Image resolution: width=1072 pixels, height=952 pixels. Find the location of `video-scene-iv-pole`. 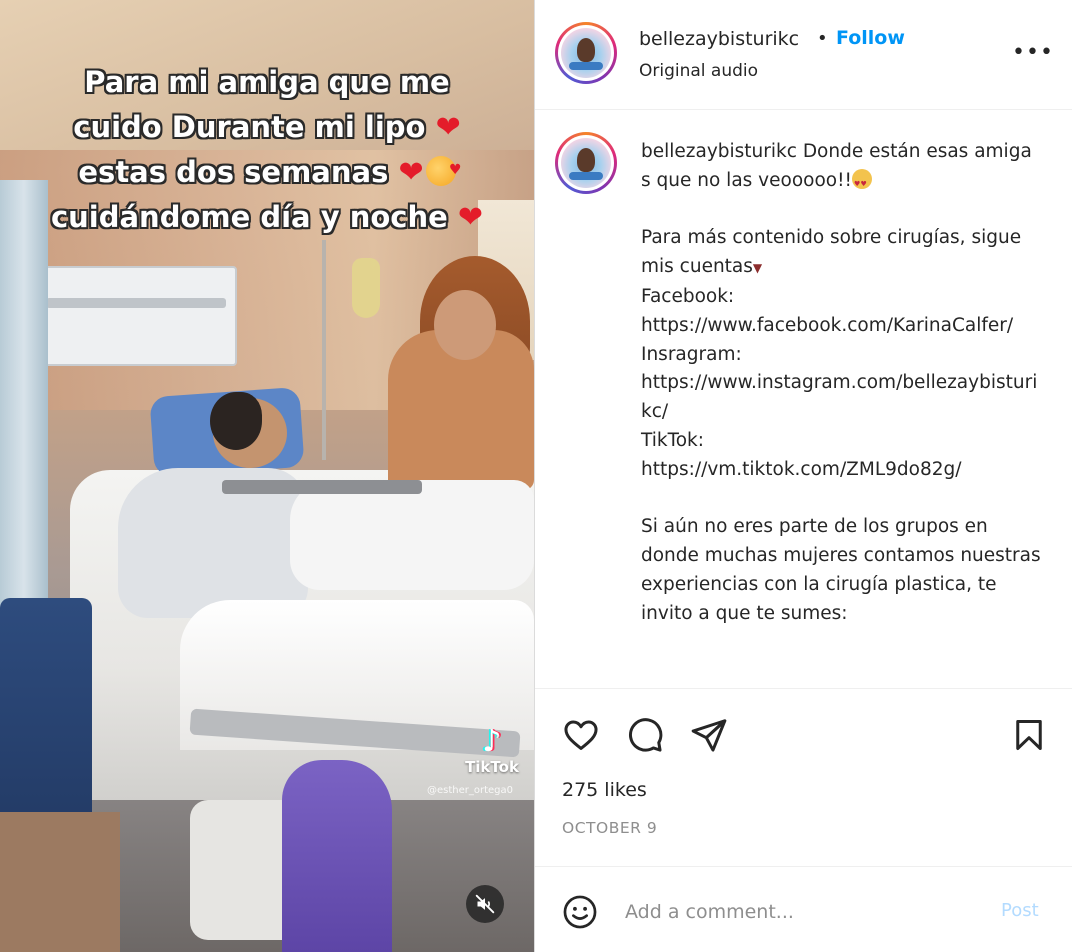

video-scene-iv-pole is located at coordinates (324, 350).